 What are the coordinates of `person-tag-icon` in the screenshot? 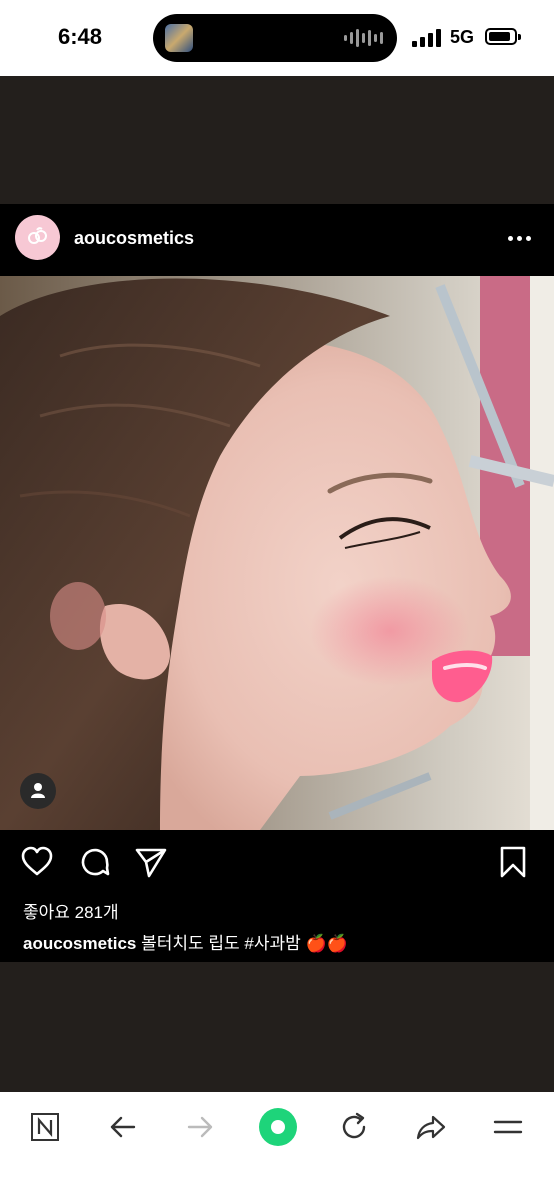 It's located at (38, 790).